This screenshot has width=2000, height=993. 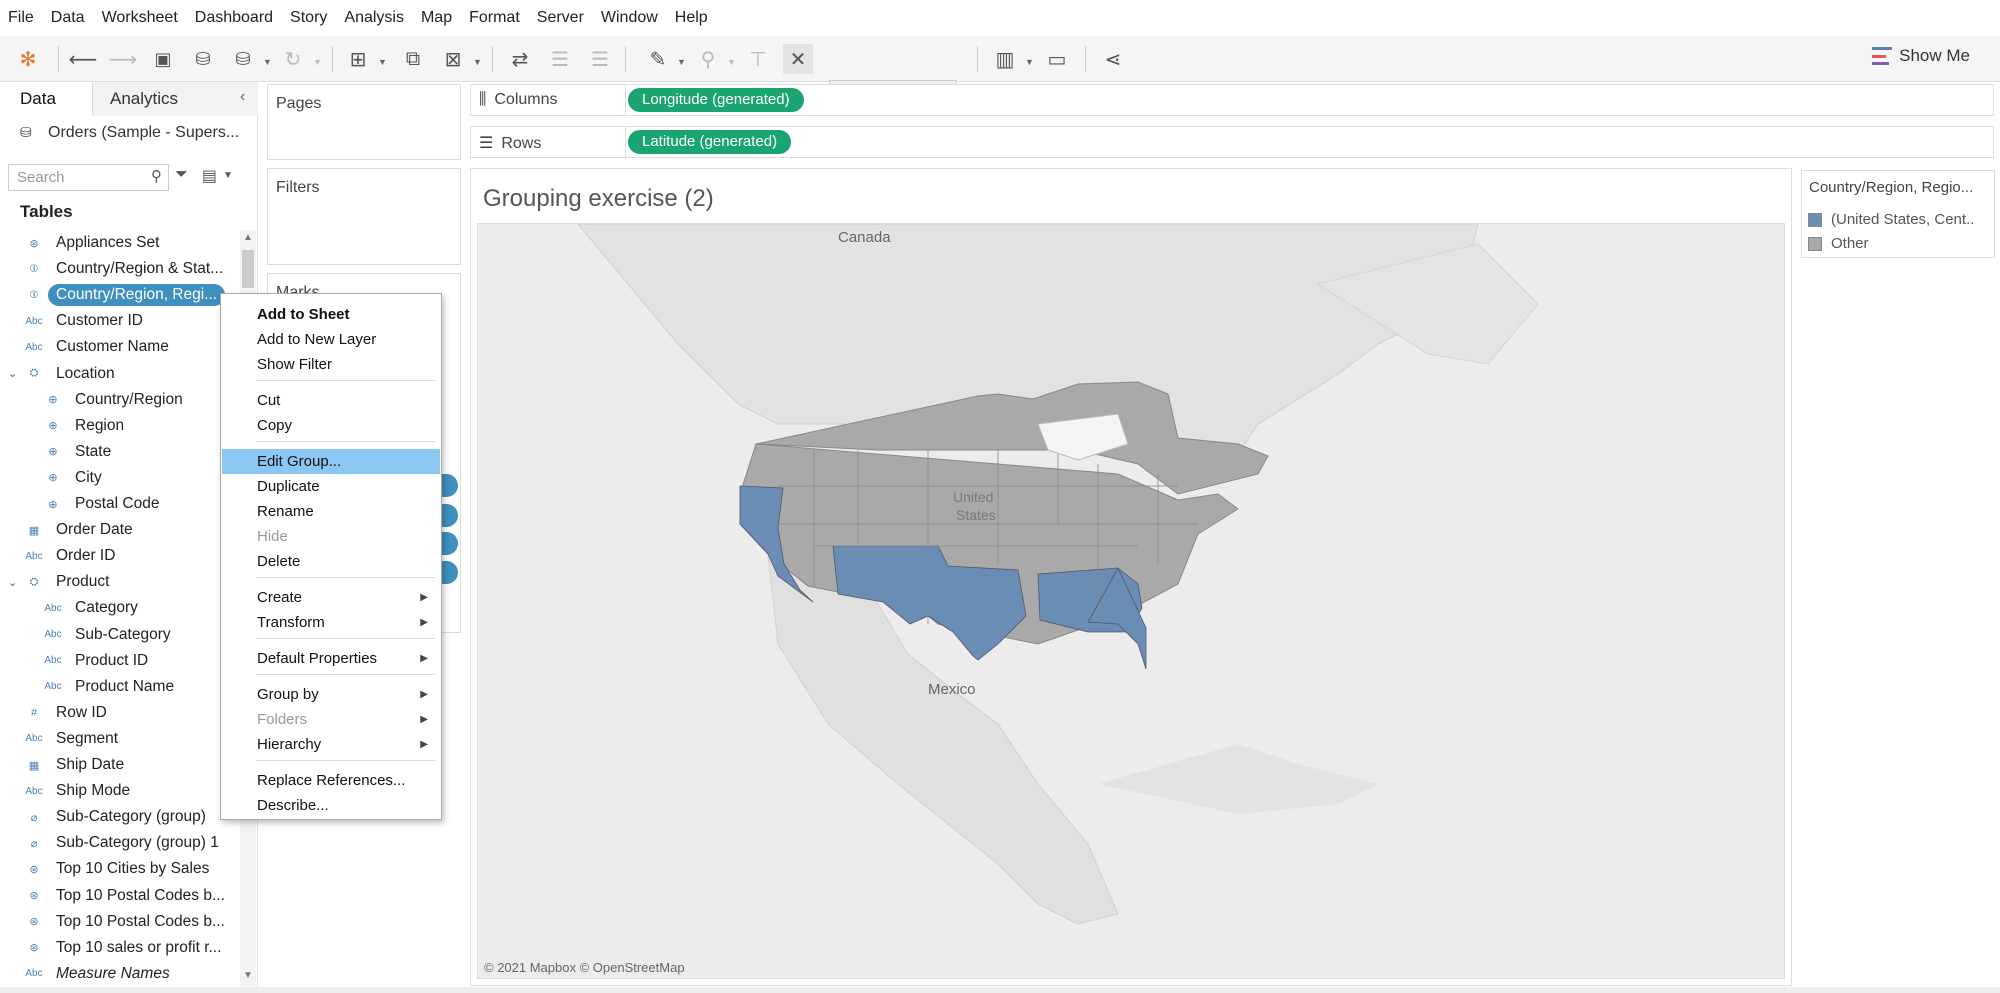 I want to click on new-datasource-icon: ⛁, so click(x=203, y=59).